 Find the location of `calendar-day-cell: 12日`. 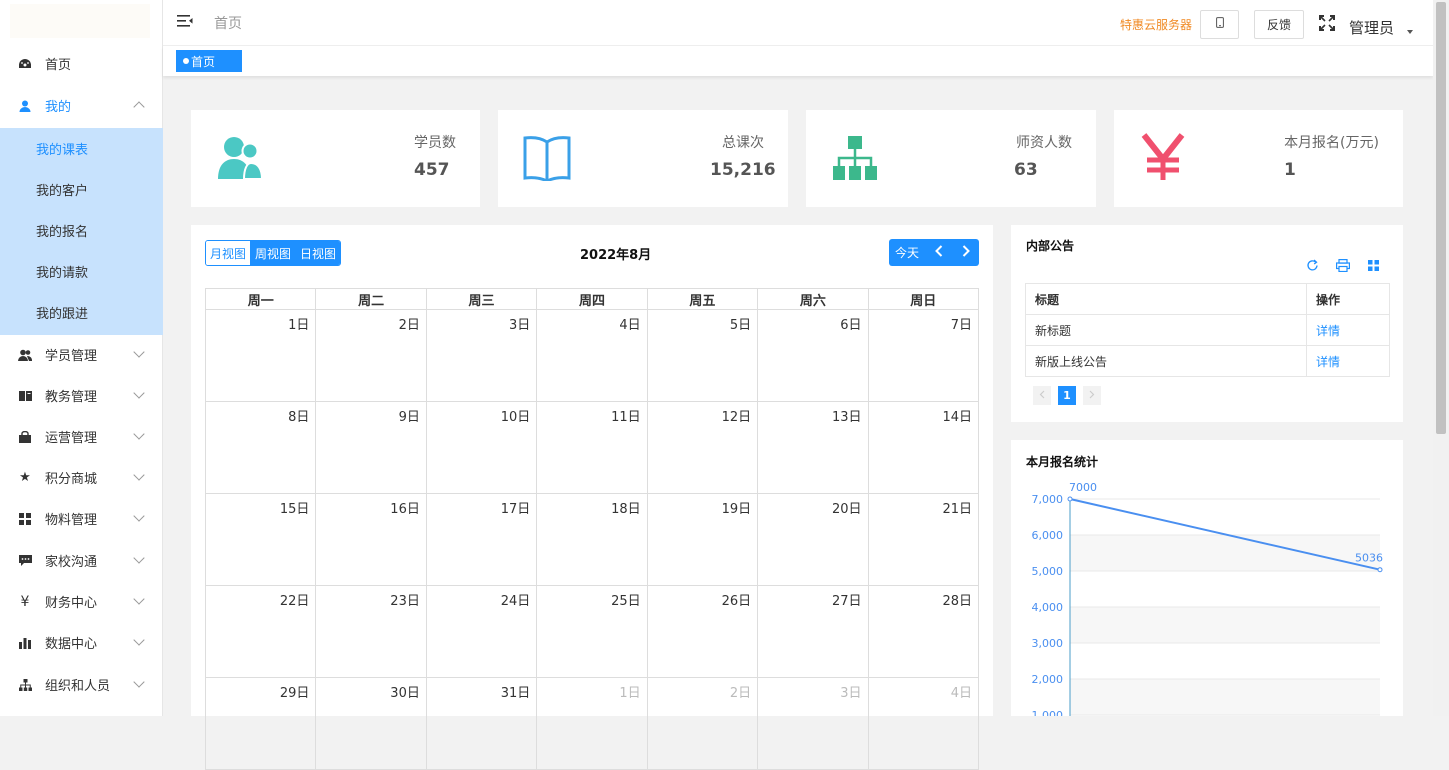

calendar-day-cell: 12日 is located at coordinates (702, 447).